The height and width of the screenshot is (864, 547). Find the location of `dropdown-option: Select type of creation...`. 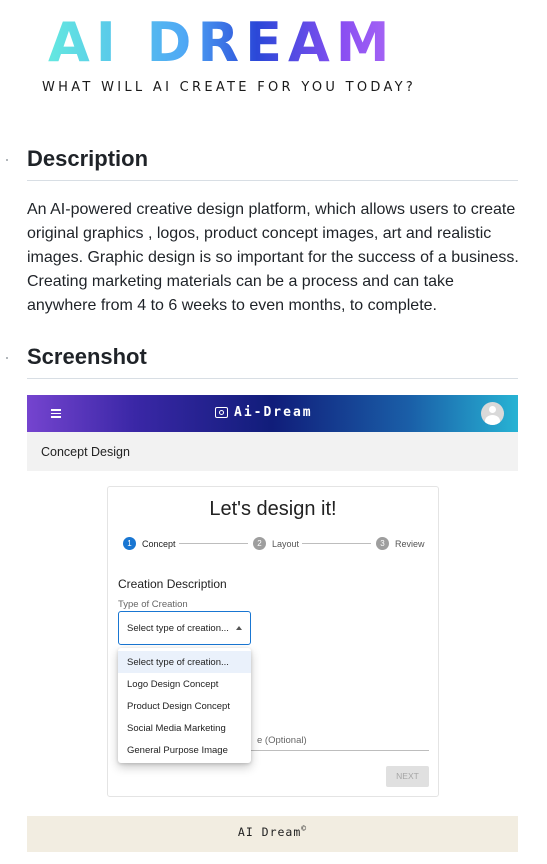

dropdown-option: Select type of creation... is located at coordinates (184, 662).